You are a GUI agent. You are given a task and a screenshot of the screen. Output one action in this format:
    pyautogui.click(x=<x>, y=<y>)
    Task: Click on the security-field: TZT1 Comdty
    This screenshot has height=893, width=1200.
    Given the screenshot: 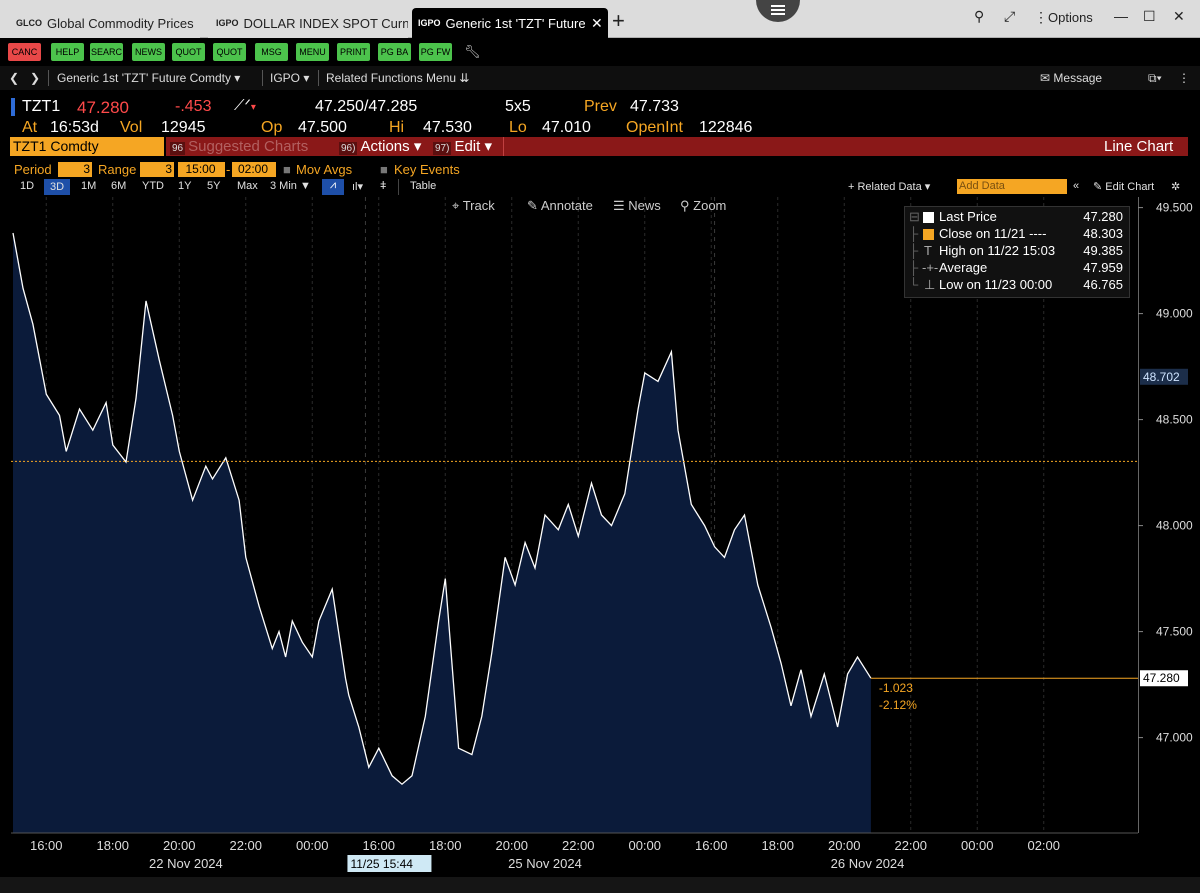 What is the action you would take?
    pyautogui.click(x=87, y=146)
    